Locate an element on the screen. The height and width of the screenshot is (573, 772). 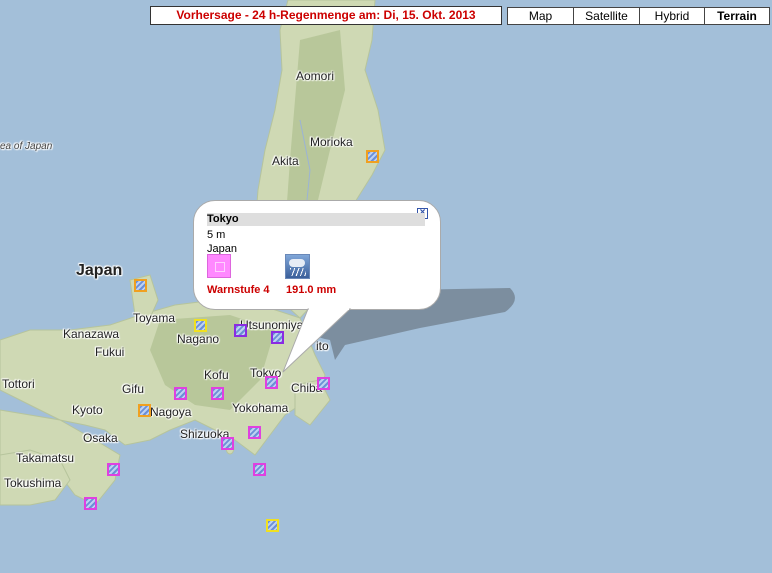
infowindow-tail is located at coordinates (317, 340).